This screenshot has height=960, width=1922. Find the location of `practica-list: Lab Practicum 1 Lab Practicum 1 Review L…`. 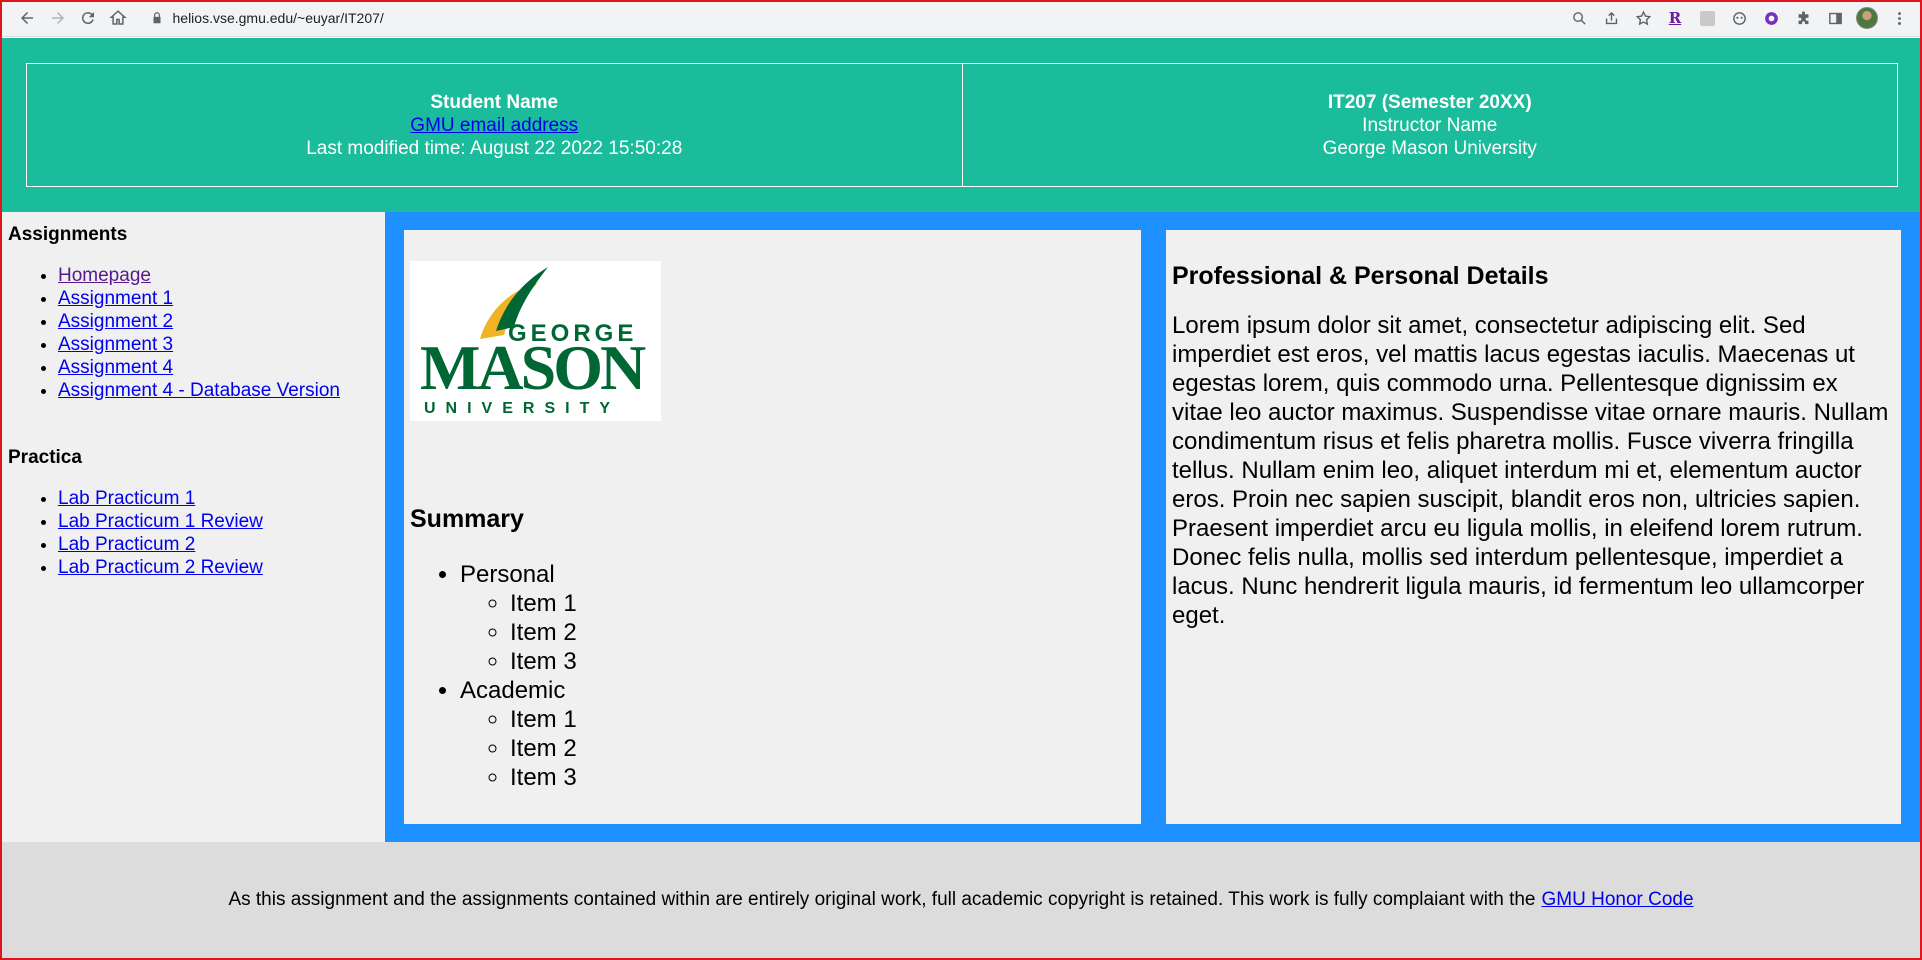

practica-list: Lab Practicum 1 Lab Practicum 1 Review L… is located at coordinates (218, 533).